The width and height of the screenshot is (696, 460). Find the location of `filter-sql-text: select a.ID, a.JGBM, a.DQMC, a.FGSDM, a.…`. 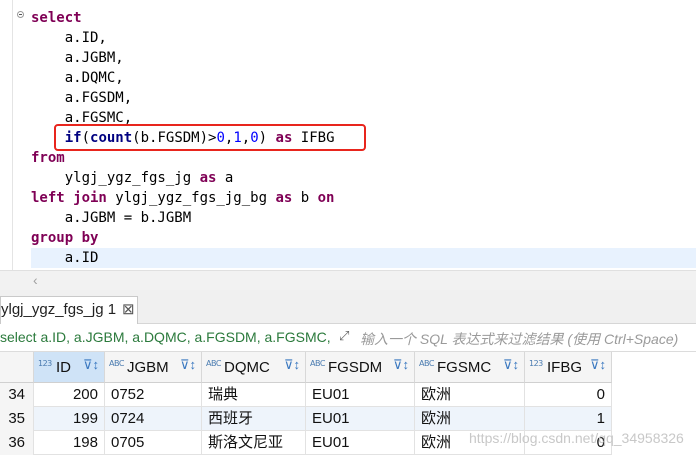

filter-sql-text: select a.ID, a.JGBM, a.DQMC, a.FGSDM, a.… is located at coordinates (166, 337).